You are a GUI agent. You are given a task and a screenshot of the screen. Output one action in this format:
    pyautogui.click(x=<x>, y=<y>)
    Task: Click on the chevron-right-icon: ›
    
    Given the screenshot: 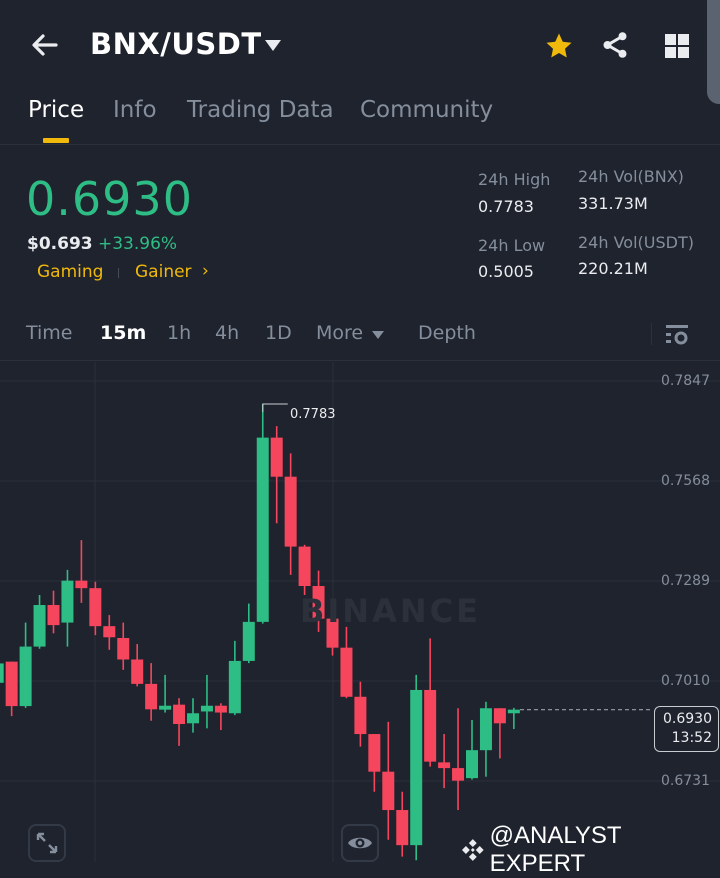 What is the action you would take?
    pyautogui.click(x=205, y=271)
    